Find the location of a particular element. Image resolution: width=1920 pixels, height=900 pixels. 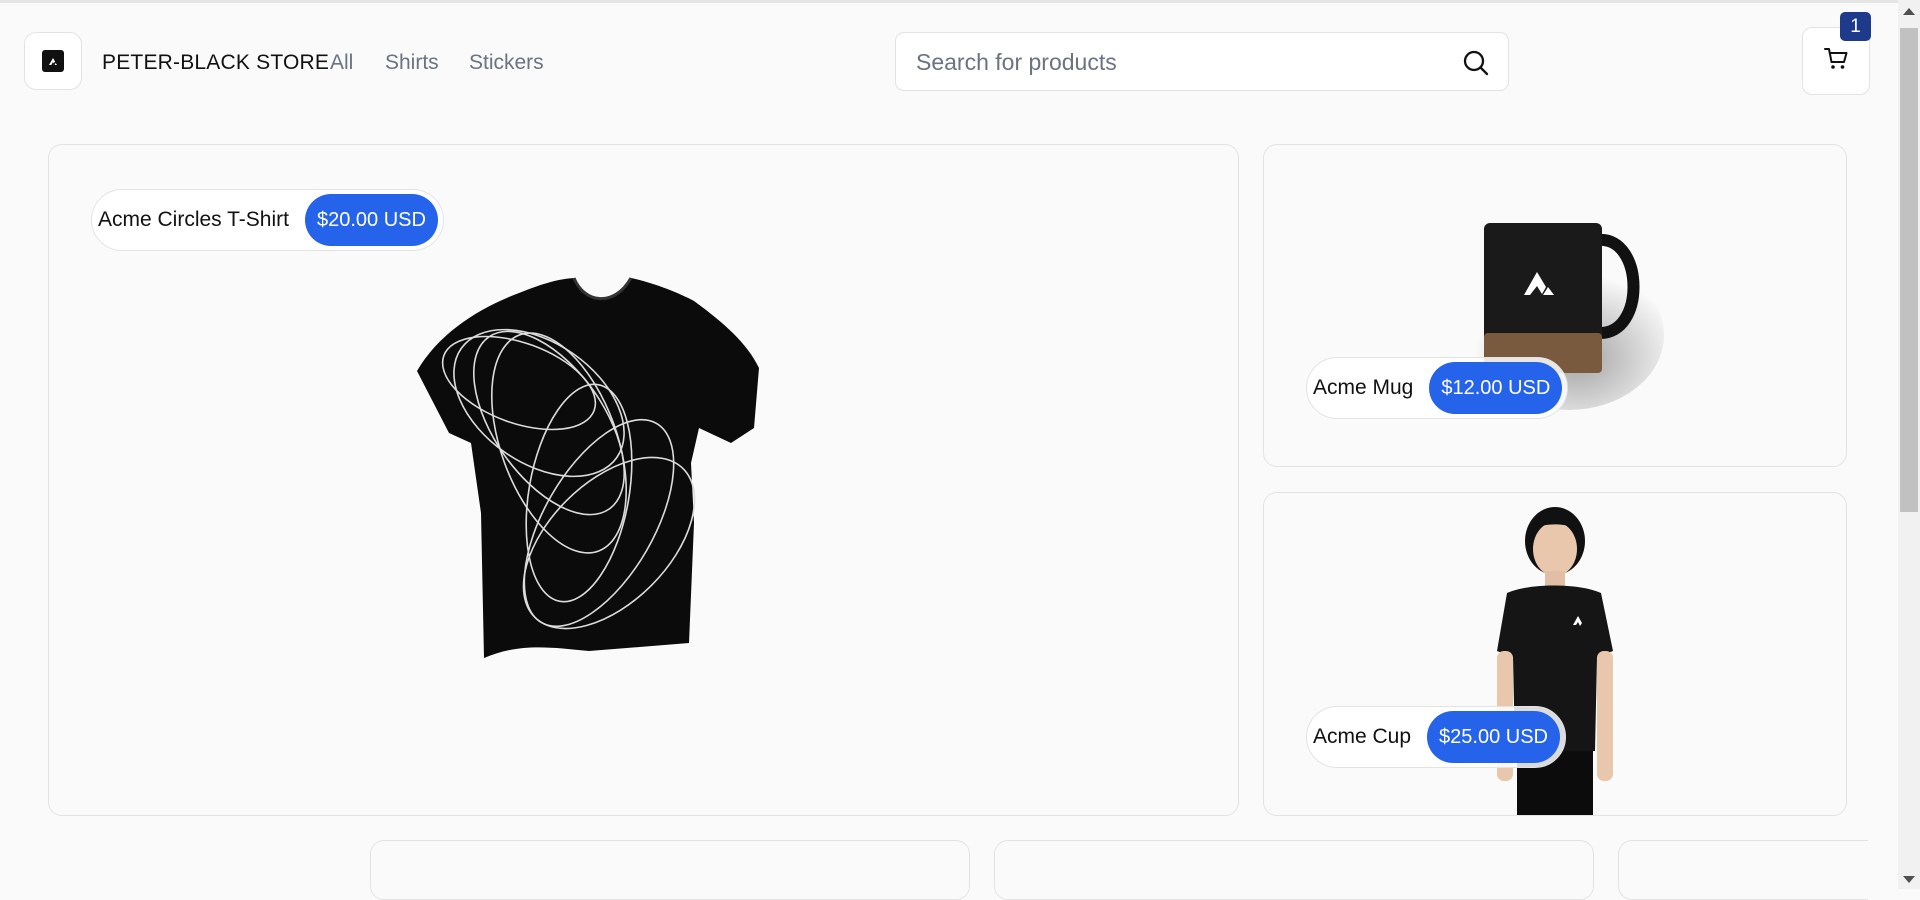

nav-stickers: Stickers is located at coordinates (506, 63).